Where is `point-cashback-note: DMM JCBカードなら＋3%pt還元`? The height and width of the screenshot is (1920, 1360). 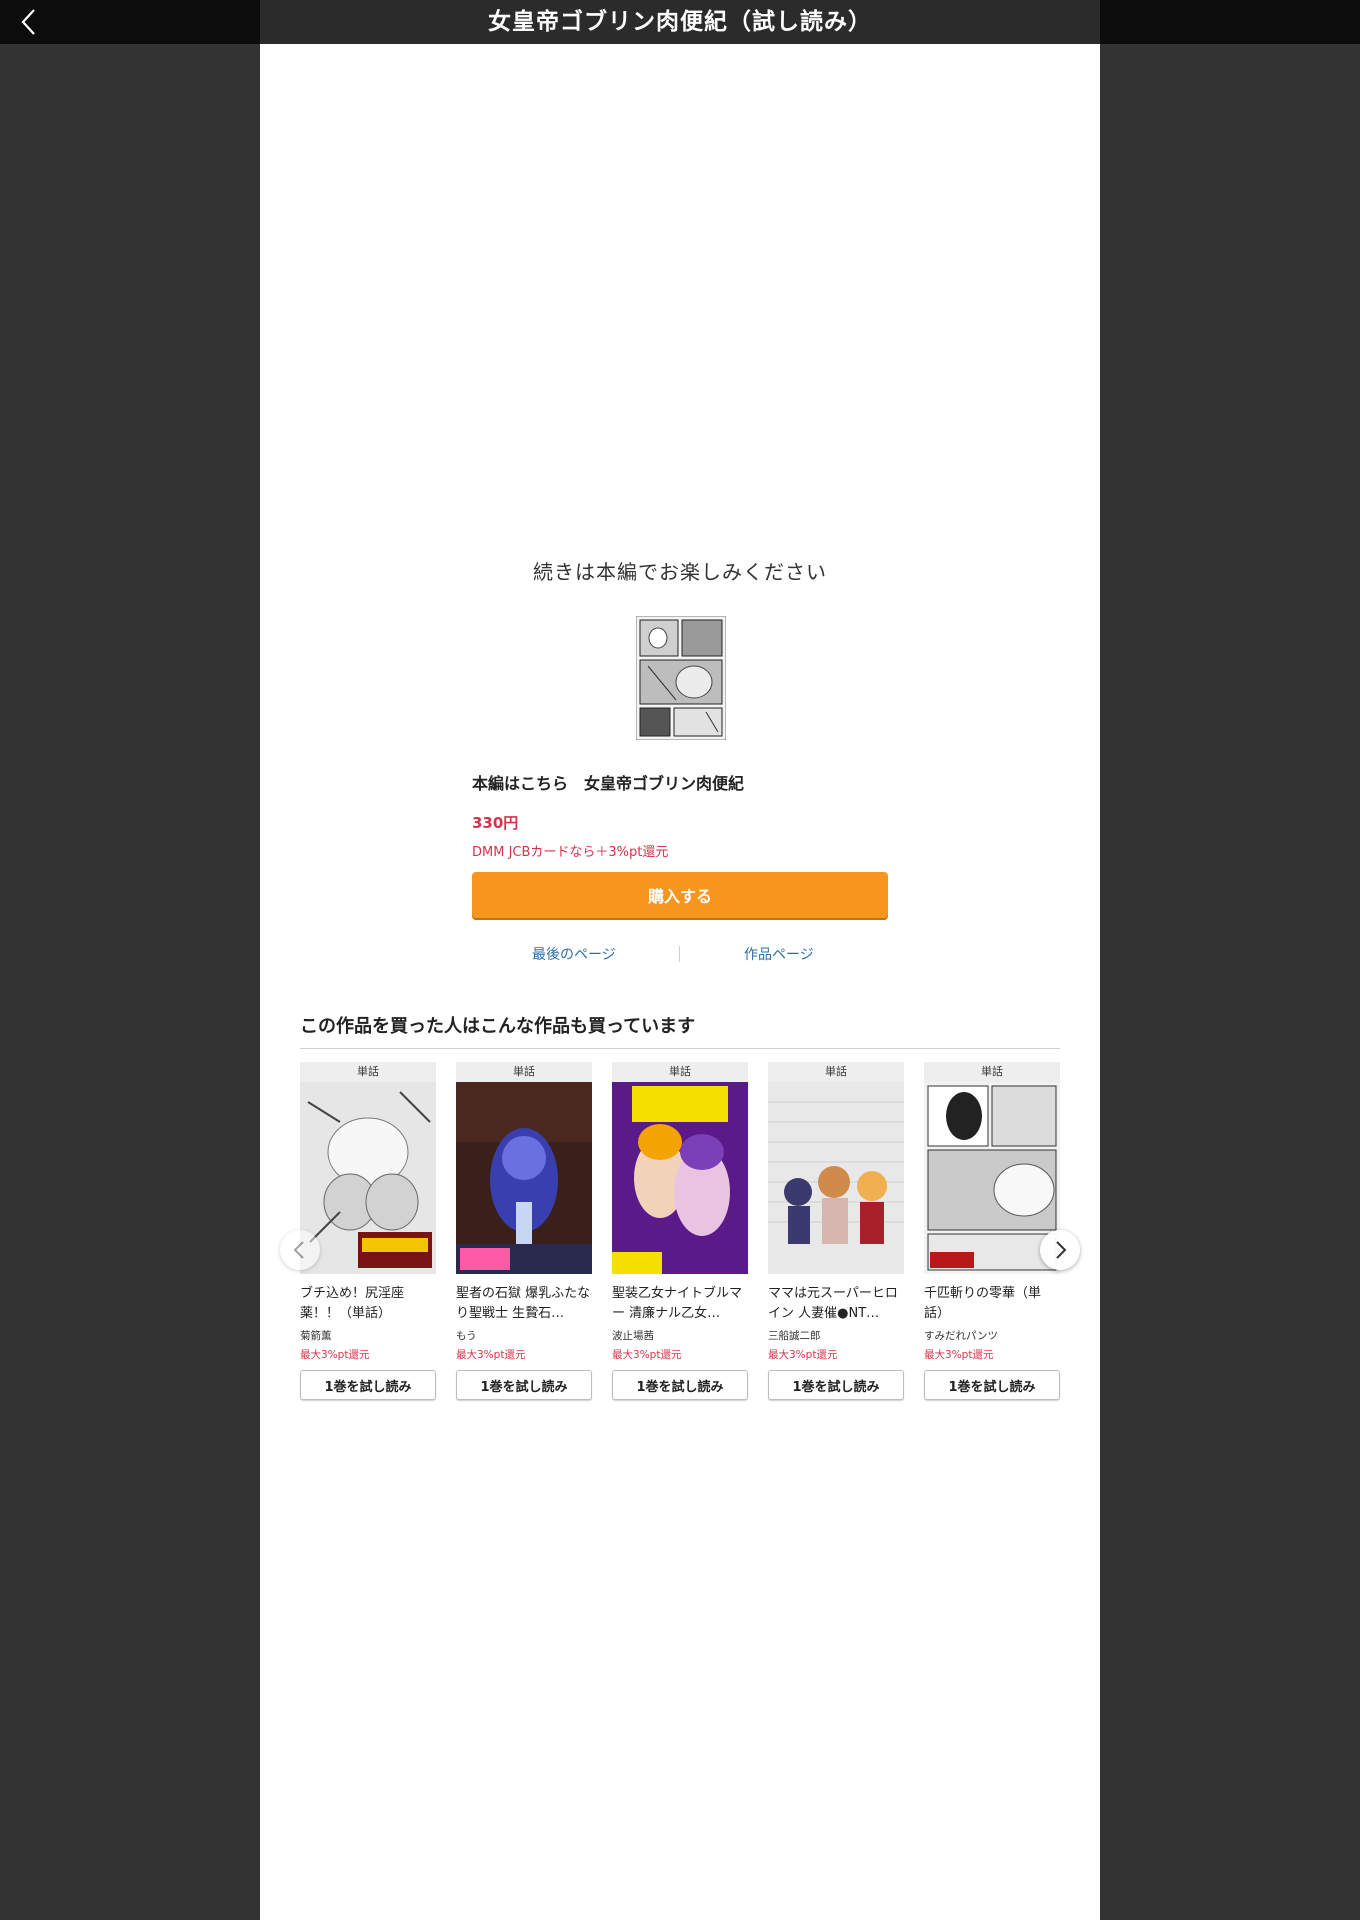
point-cashback-note: DMM JCBカードなら＋3%pt還元 is located at coordinates (570, 852).